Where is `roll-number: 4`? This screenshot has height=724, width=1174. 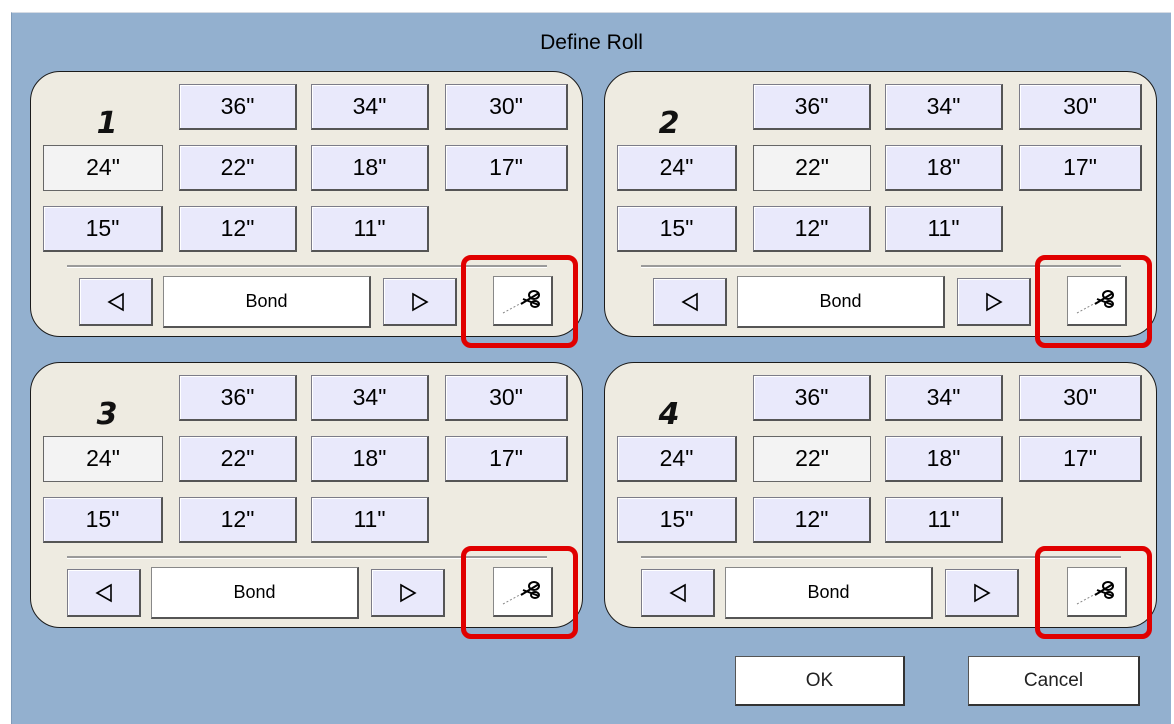 roll-number: 4 is located at coordinates (669, 414).